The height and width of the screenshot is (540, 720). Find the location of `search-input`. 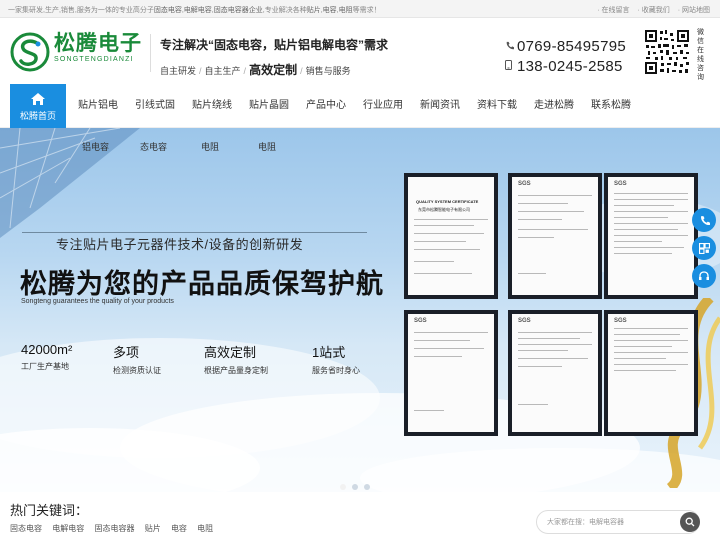

search-input is located at coordinates (607, 522).